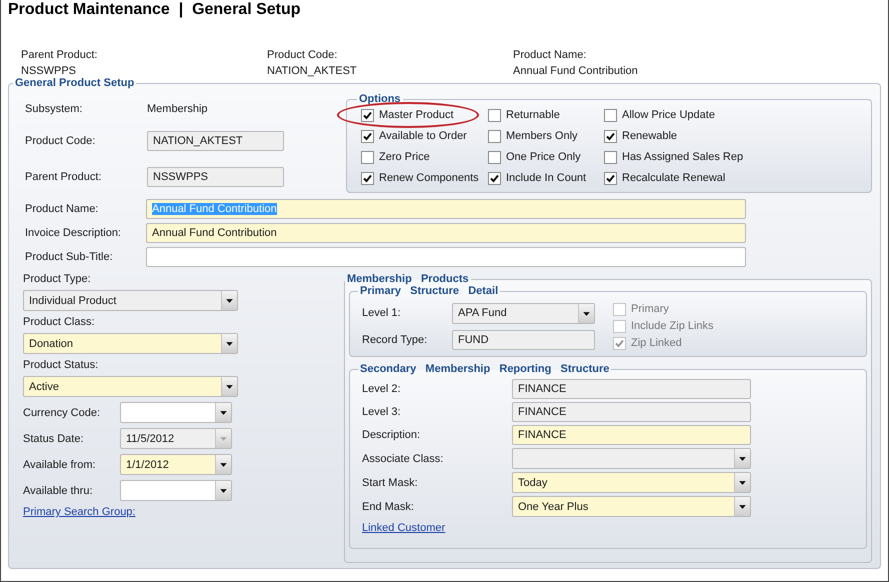 The width and height of the screenshot is (889, 582). Describe the element at coordinates (75, 83) in the screenshot. I see `section-title: General Product Setup` at that location.